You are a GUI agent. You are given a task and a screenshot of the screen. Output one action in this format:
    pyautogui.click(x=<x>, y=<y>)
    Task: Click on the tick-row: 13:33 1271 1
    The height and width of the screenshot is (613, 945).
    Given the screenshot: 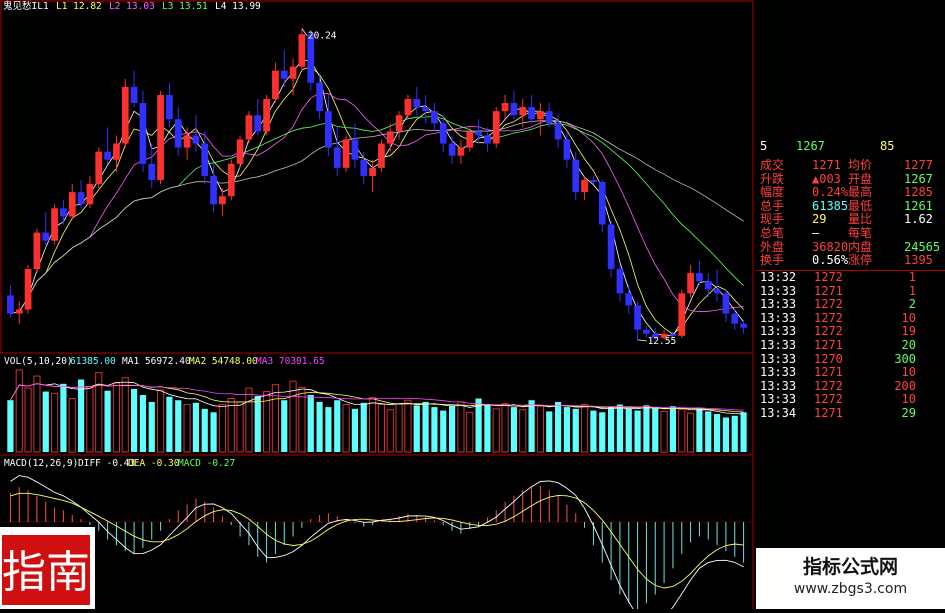 What is the action you would take?
    pyautogui.click(x=850, y=291)
    